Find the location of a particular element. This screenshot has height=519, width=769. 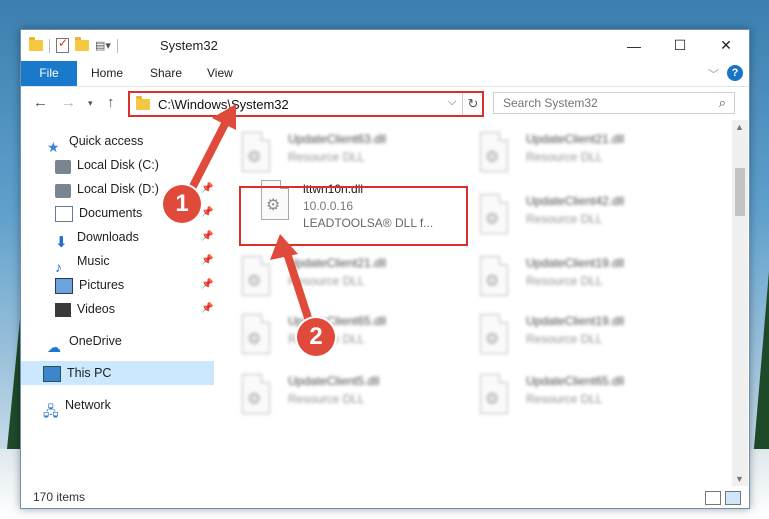

search-box: ⌕ is located at coordinates (614, 103).